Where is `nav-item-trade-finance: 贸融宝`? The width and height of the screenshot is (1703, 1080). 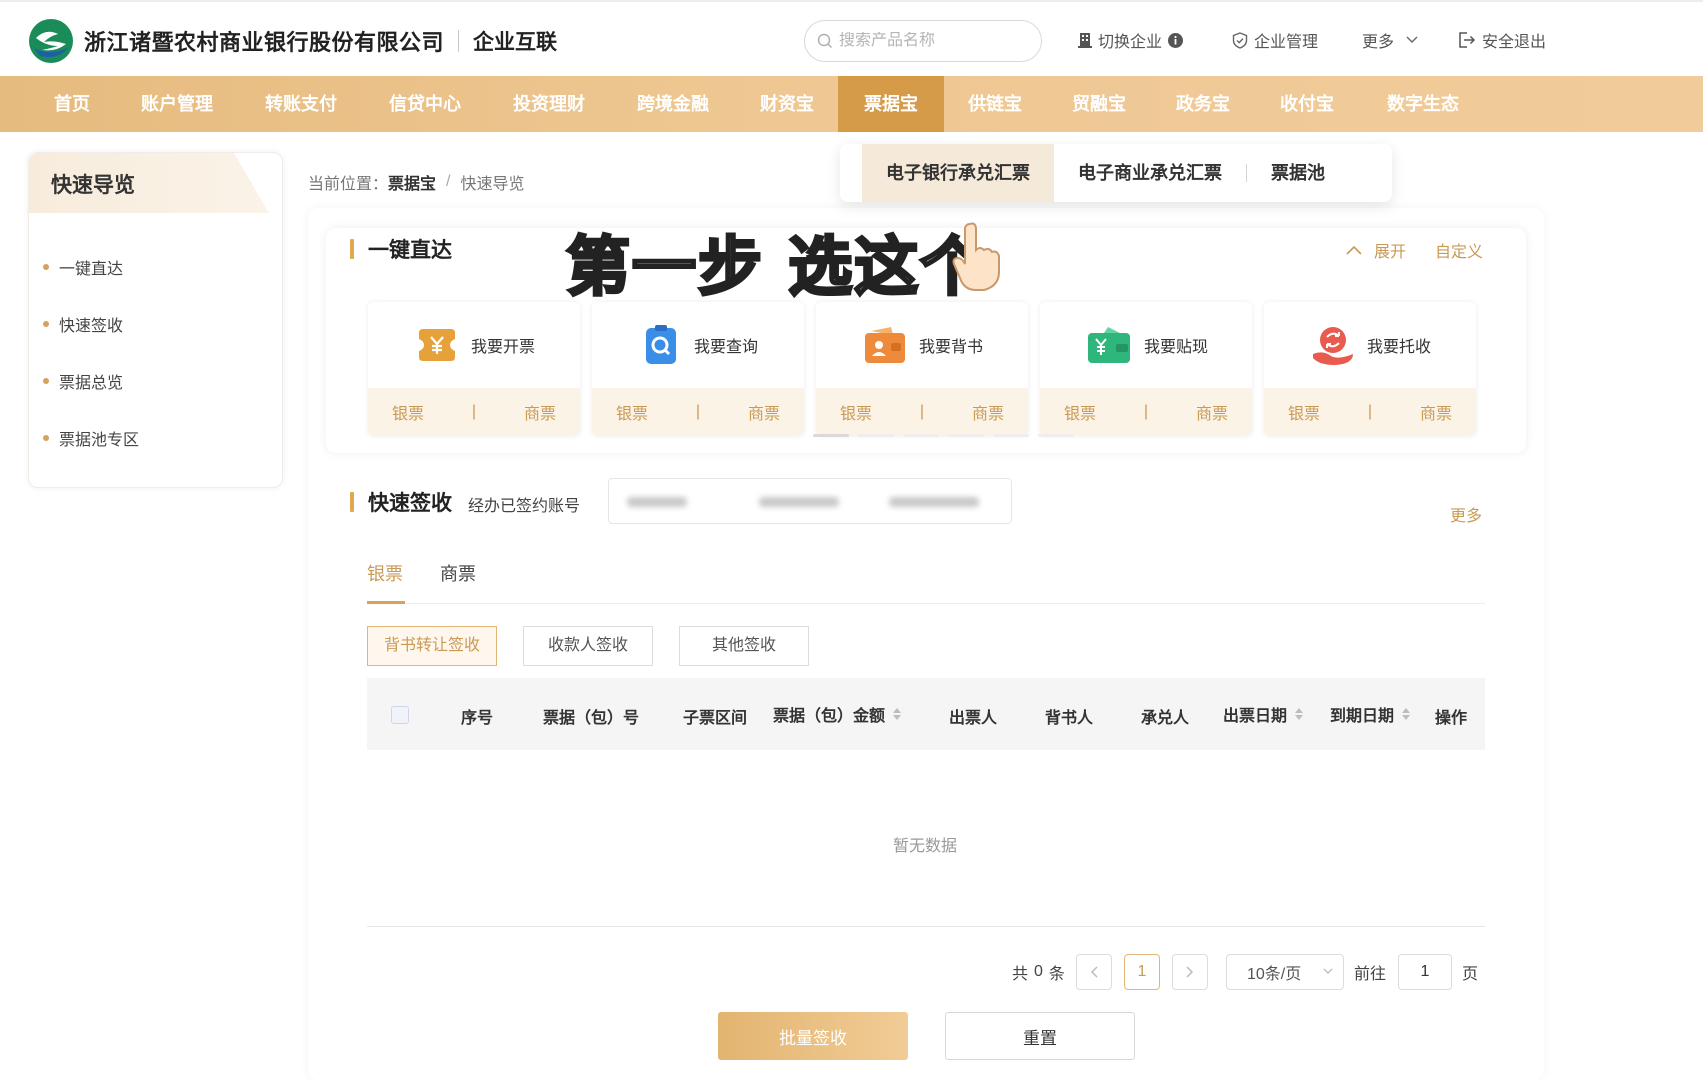
nav-item-trade-finance: 贸融宝 is located at coordinates (1099, 104).